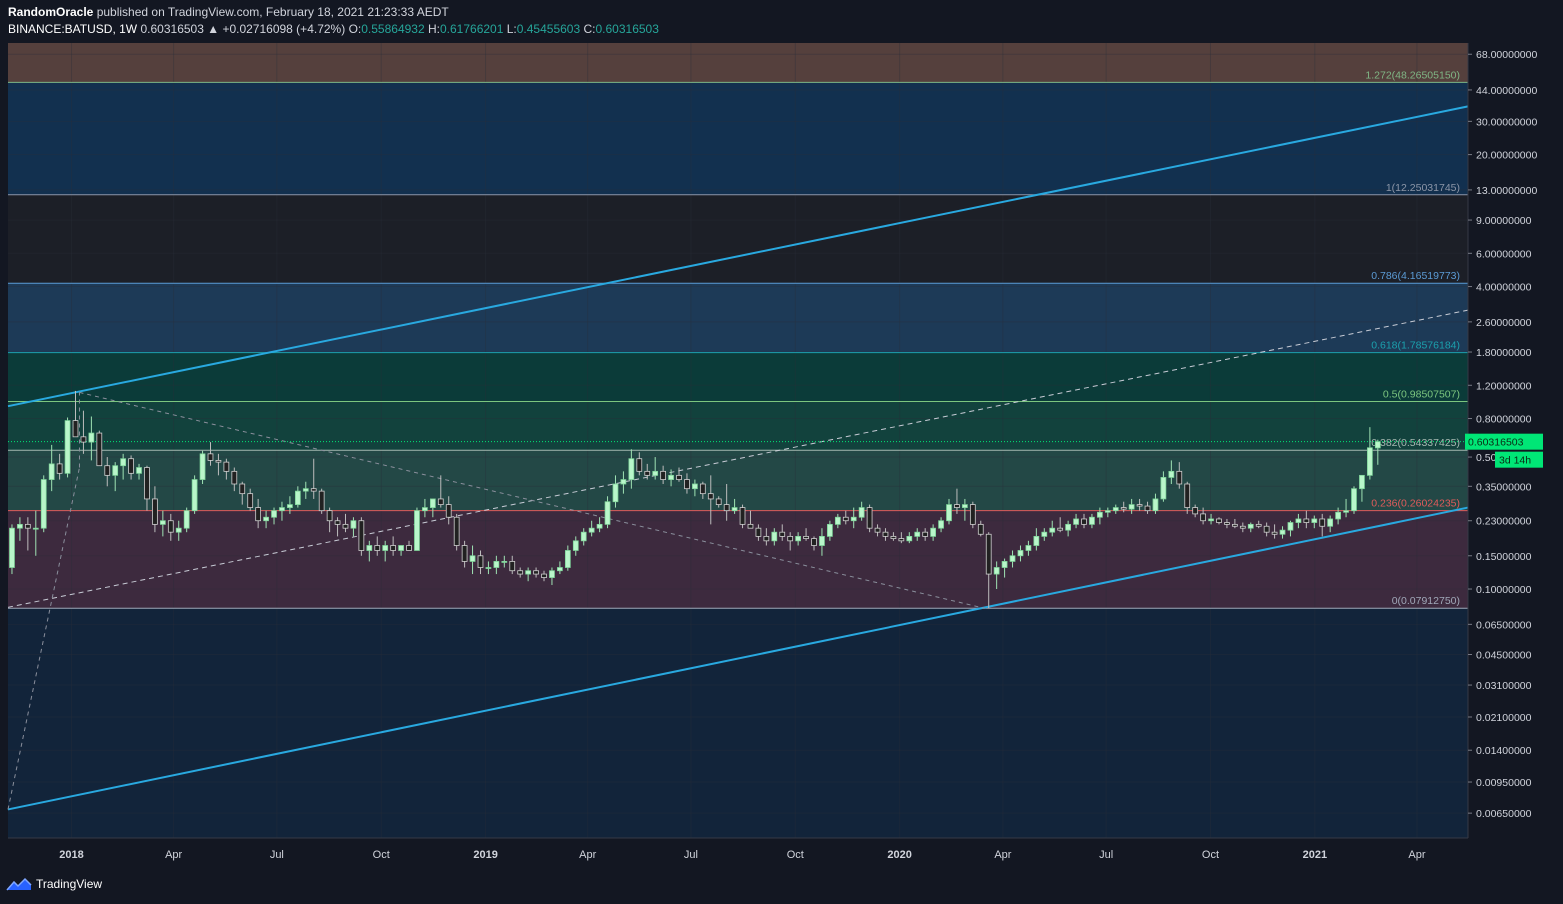 The width and height of the screenshot is (1563, 904). Describe the element at coordinates (1504, 323) in the screenshot. I see `price-tick-label: 2.60000000` at that location.